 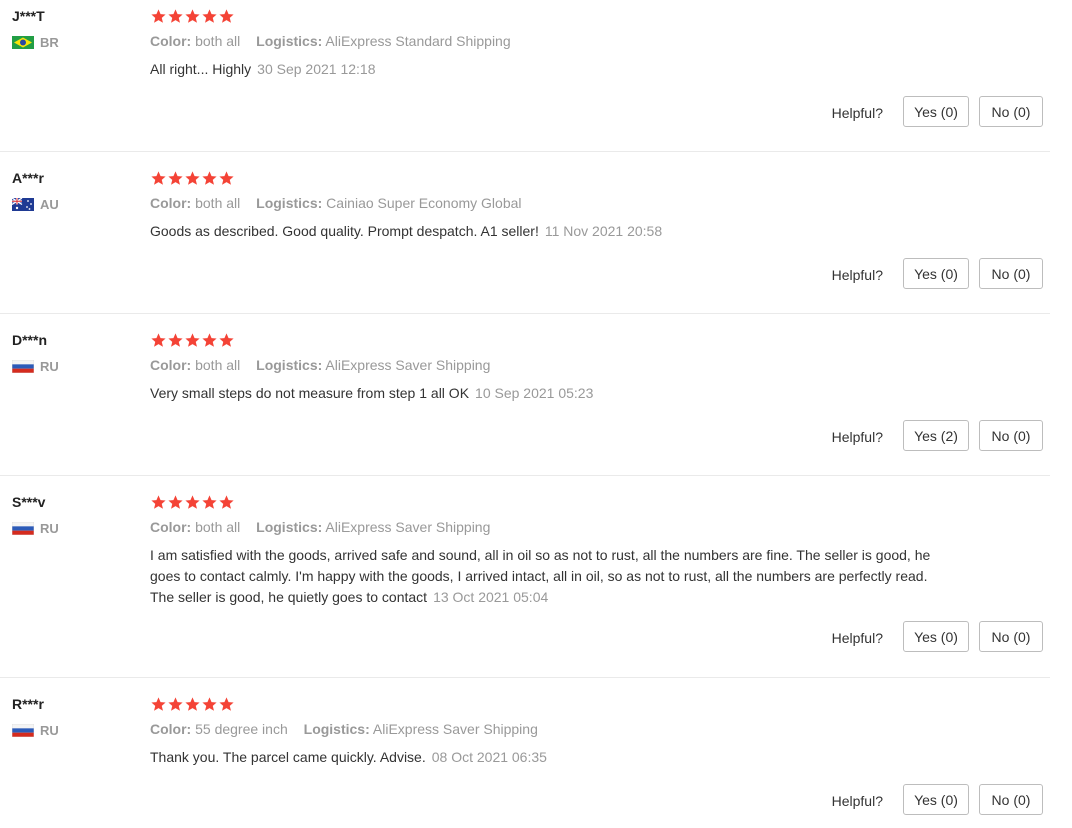 I want to click on review-date: 11 Nov 2021 20:58, so click(x=603, y=231).